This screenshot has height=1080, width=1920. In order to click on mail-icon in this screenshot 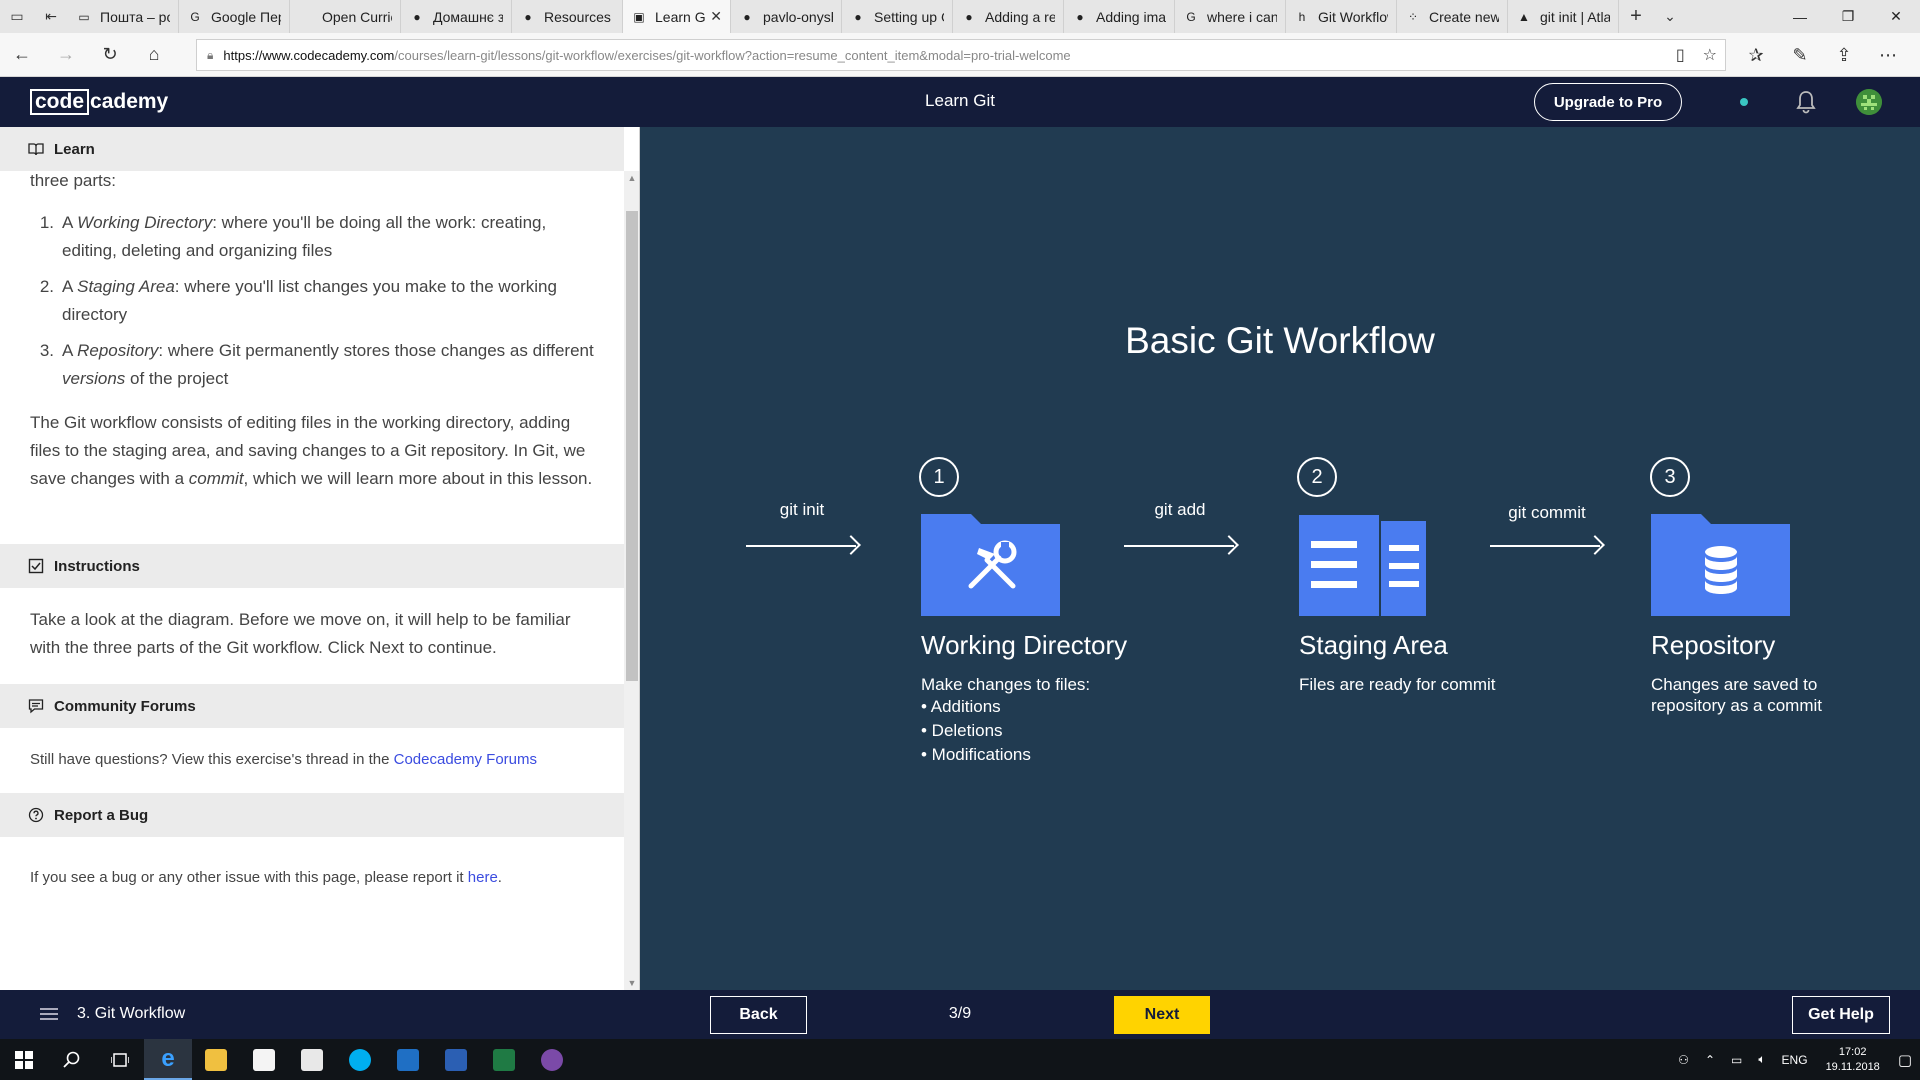, I will do `click(312, 1059)`.